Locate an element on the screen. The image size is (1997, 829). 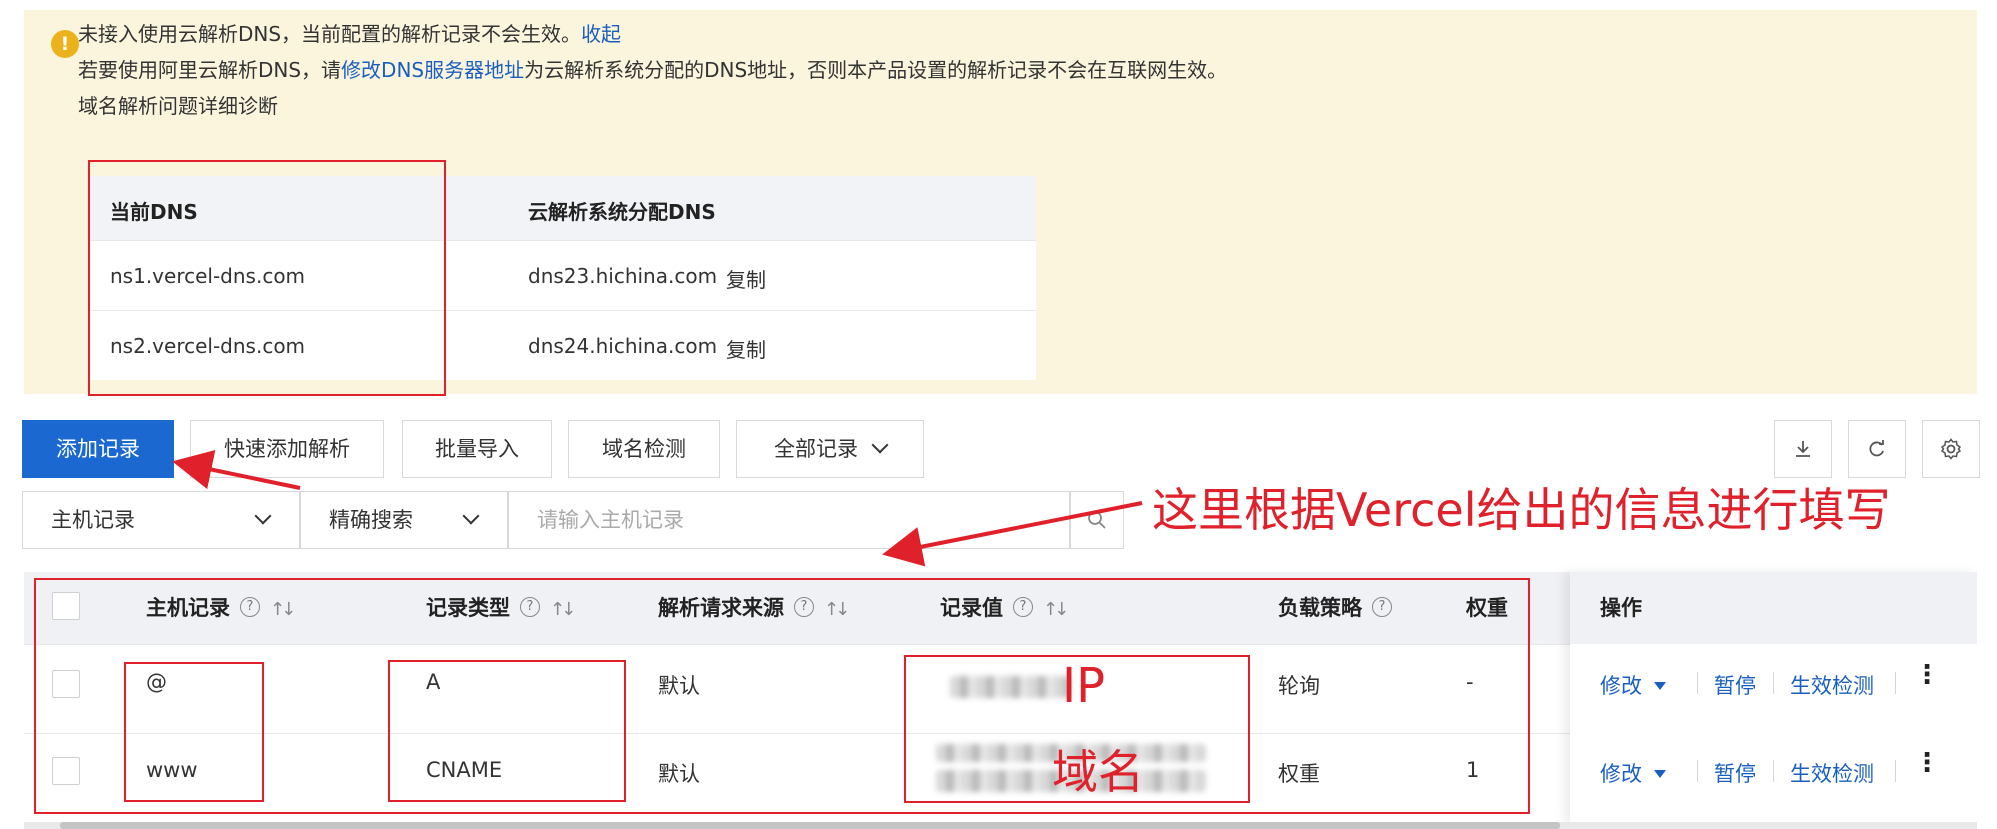
arrow-to-table is located at coordinates (1012, 534).